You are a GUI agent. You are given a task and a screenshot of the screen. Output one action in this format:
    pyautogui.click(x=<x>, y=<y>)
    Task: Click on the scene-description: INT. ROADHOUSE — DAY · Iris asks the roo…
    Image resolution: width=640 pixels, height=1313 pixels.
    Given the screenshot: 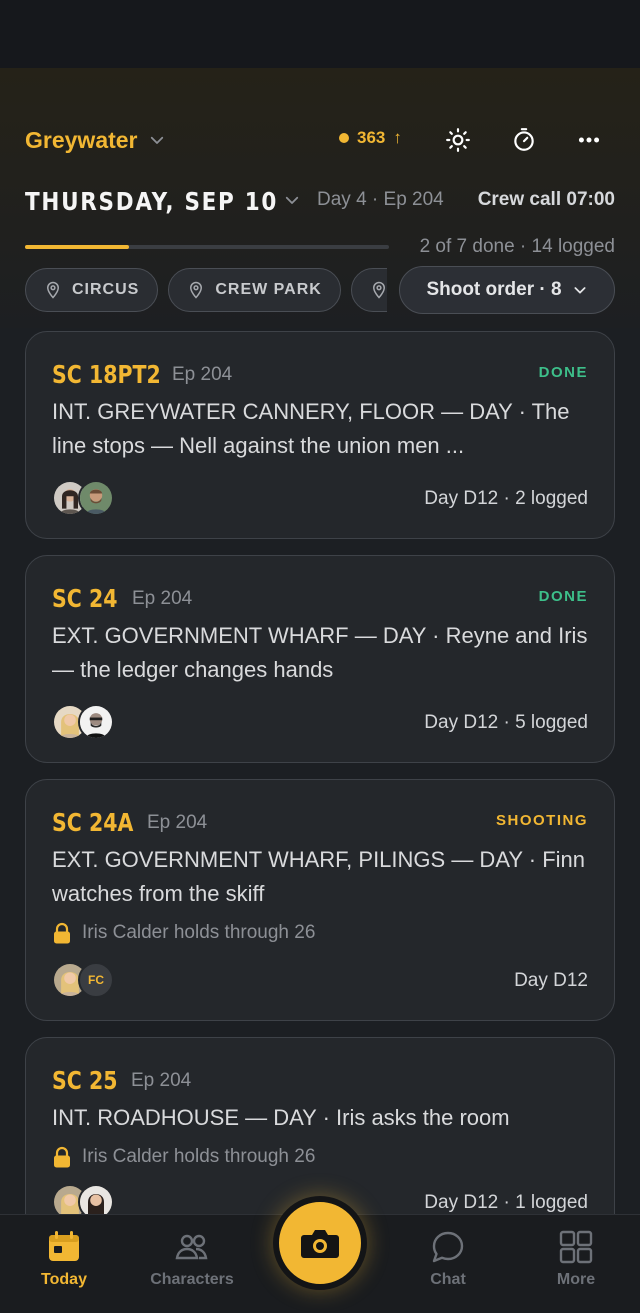 What is the action you would take?
    pyautogui.click(x=281, y=1117)
    